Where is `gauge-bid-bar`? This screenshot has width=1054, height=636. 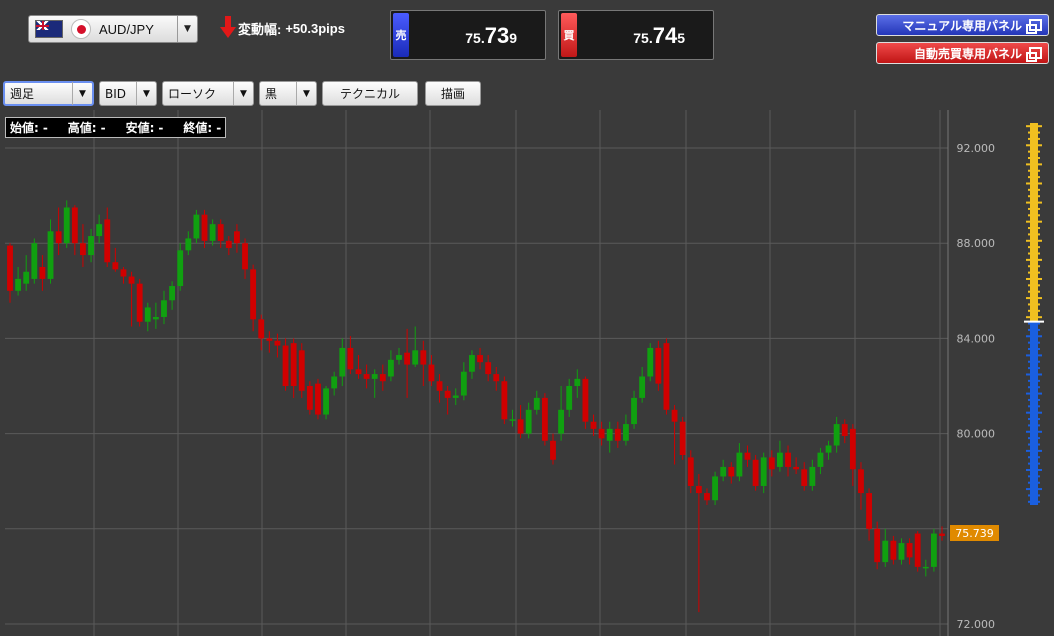 gauge-bid-bar is located at coordinates (1034, 413).